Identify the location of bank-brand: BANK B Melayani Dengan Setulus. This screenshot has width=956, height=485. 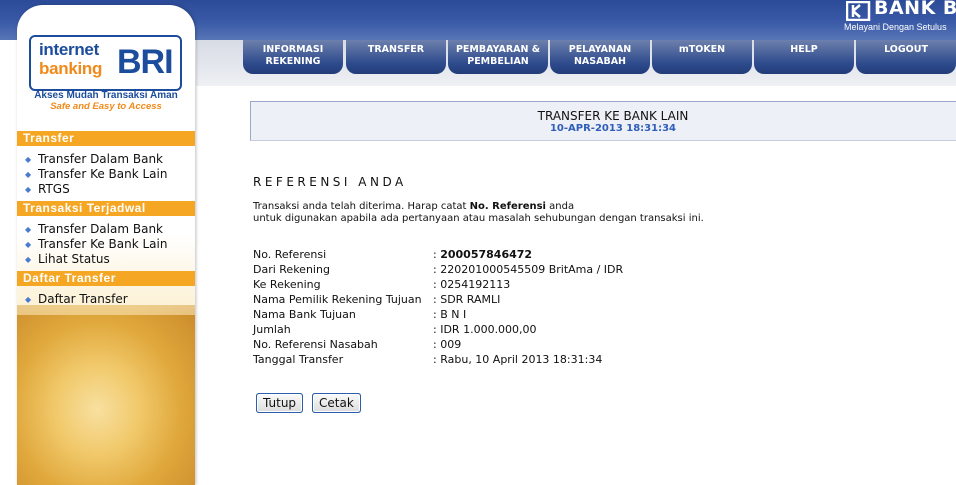
(900, 20).